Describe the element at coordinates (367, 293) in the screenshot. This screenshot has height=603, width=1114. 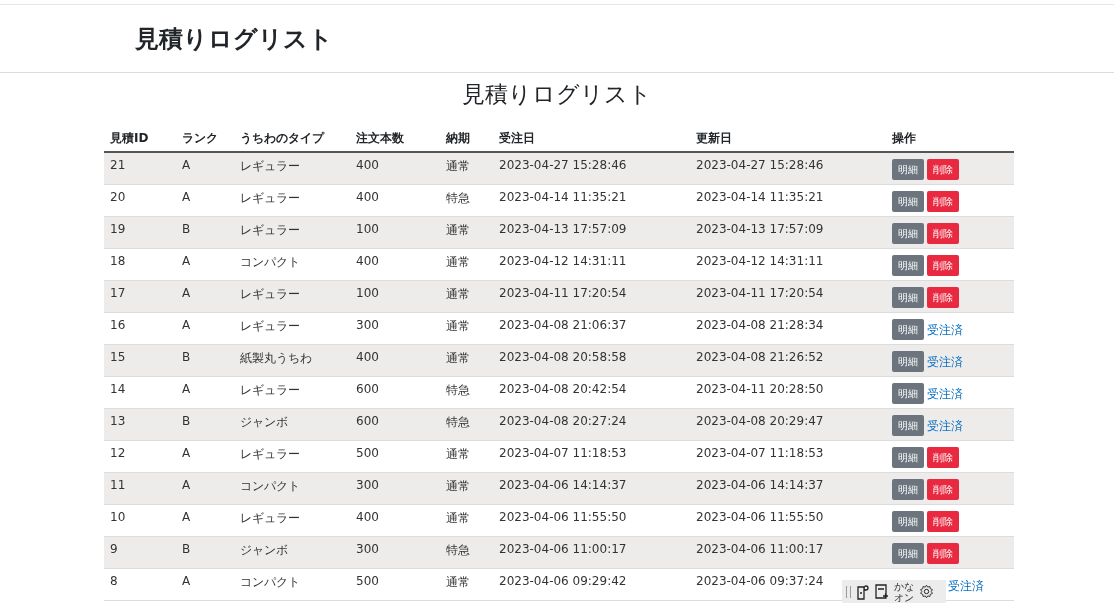
I see `table-cell: 100` at that location.